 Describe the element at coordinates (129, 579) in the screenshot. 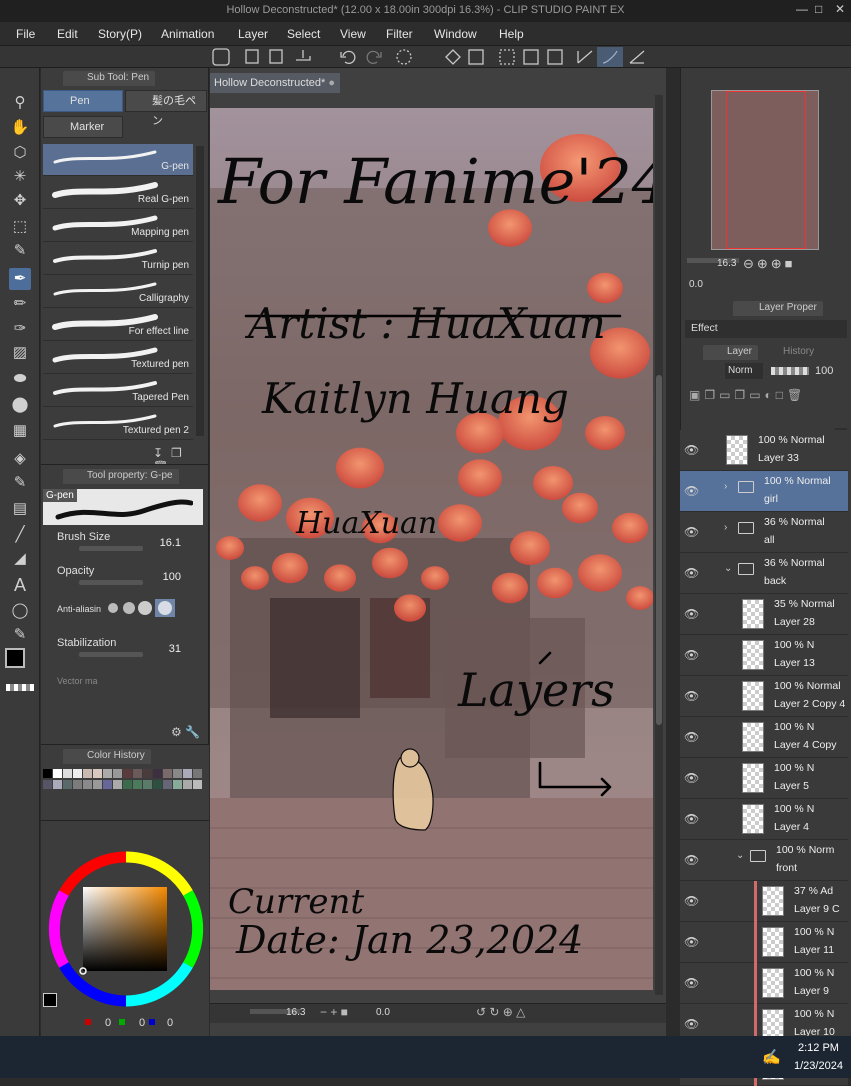

I see `opacity-row: Opacity 100` at that location.